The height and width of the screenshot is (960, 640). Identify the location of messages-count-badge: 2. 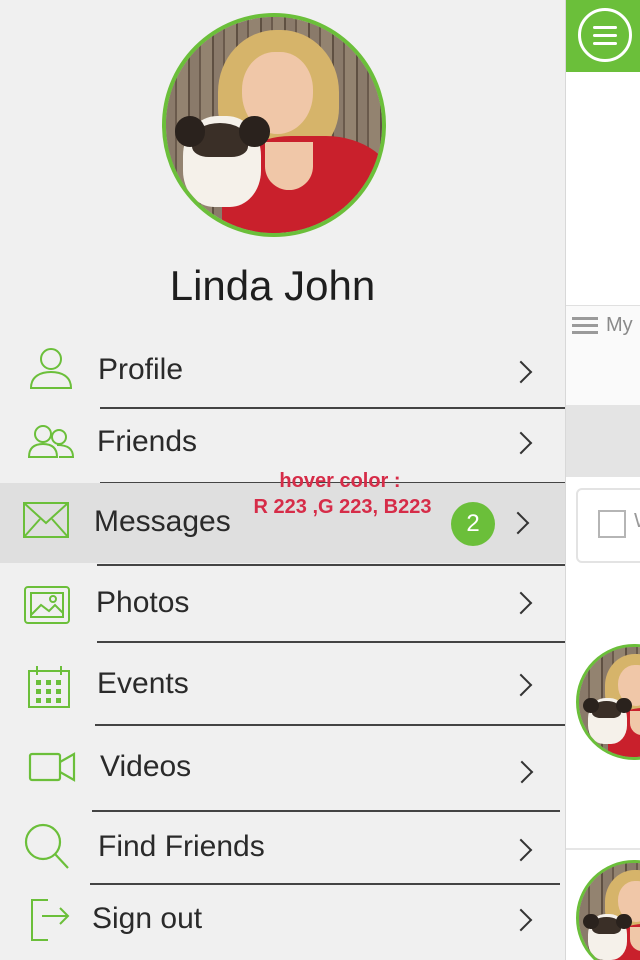
(473, 524).